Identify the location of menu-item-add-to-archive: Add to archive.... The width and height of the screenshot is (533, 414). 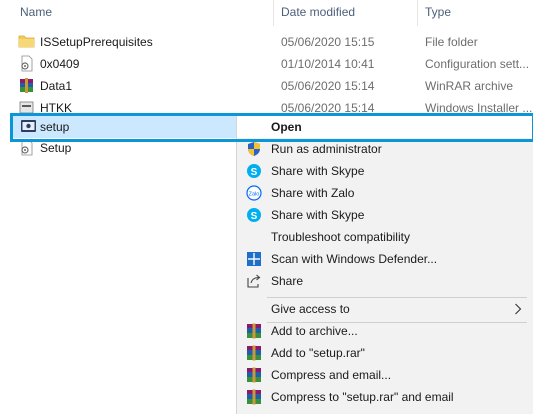
(385, 331).